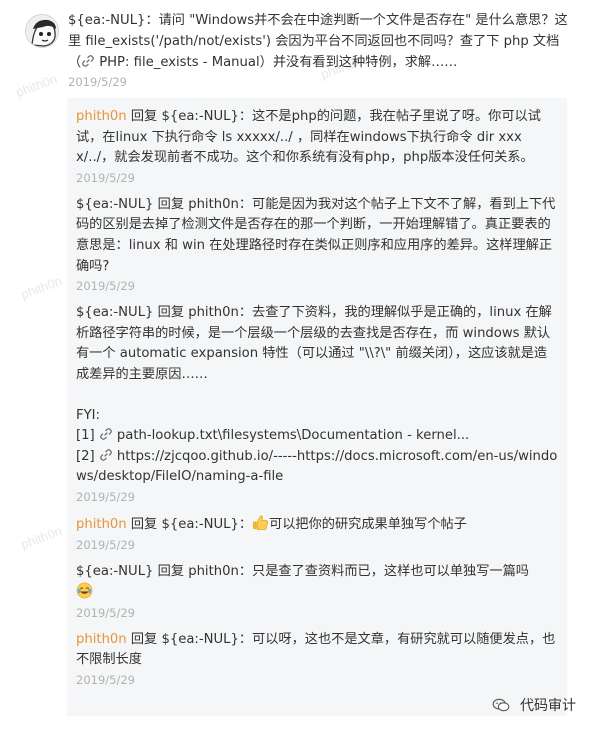 The height and width of the screenshot is (732, 595). What do you see at coordinates (87, 456) in the screenshot?
I see `reference-number: [2]` at bounding box center [87, 456].